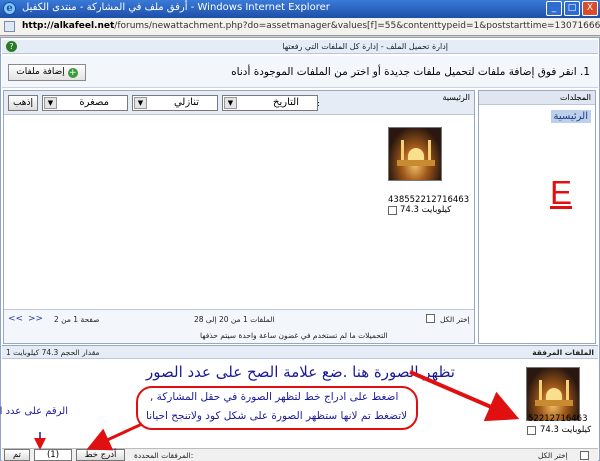 This screenshot has height=461, width=600. Describe the element at coordinates (277, 410) in the screenshot. I see `annotation-arrows` at that location.